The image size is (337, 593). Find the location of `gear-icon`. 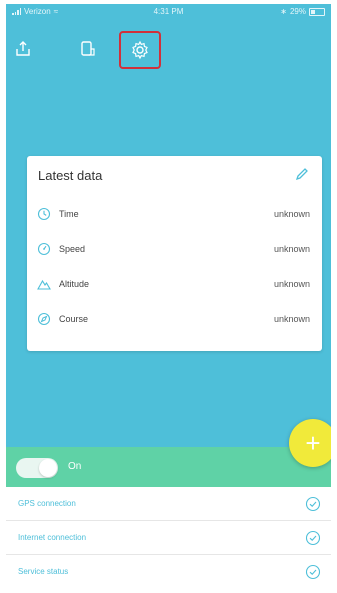

gear-icon is located at coordinates (140, 50).